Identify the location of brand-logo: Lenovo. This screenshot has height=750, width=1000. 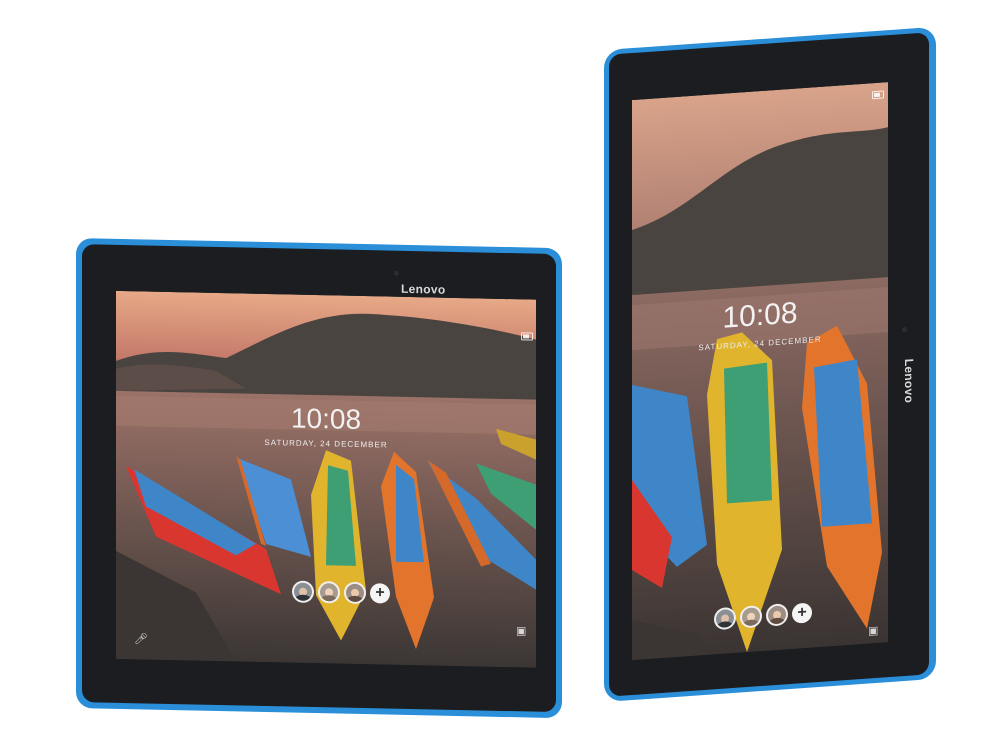
(423, 289).